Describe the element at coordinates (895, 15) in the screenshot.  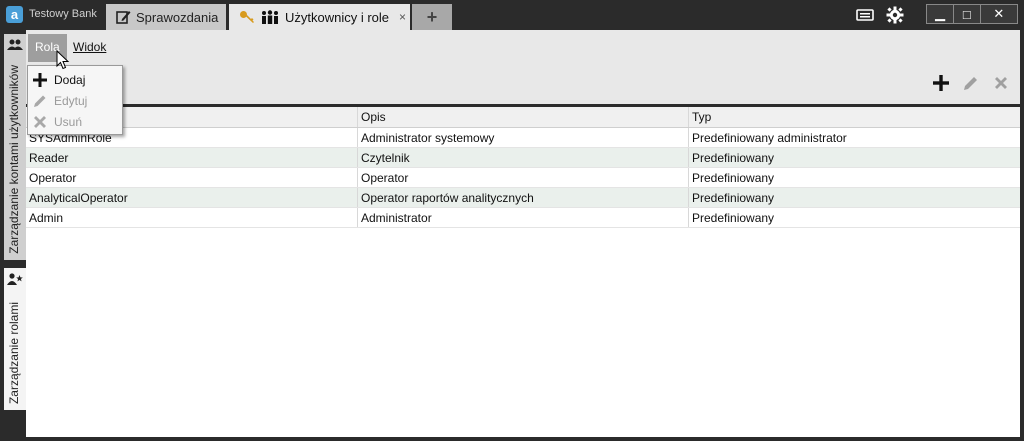
I see `gear-icon` at that location.